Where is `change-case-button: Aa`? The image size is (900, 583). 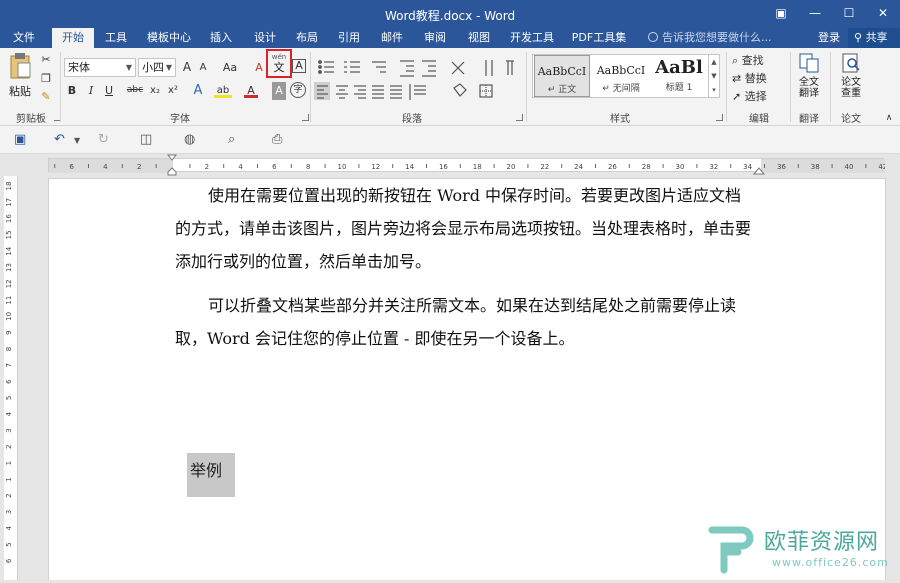
change-case-button: Aa is located at coordinates (230, 68).